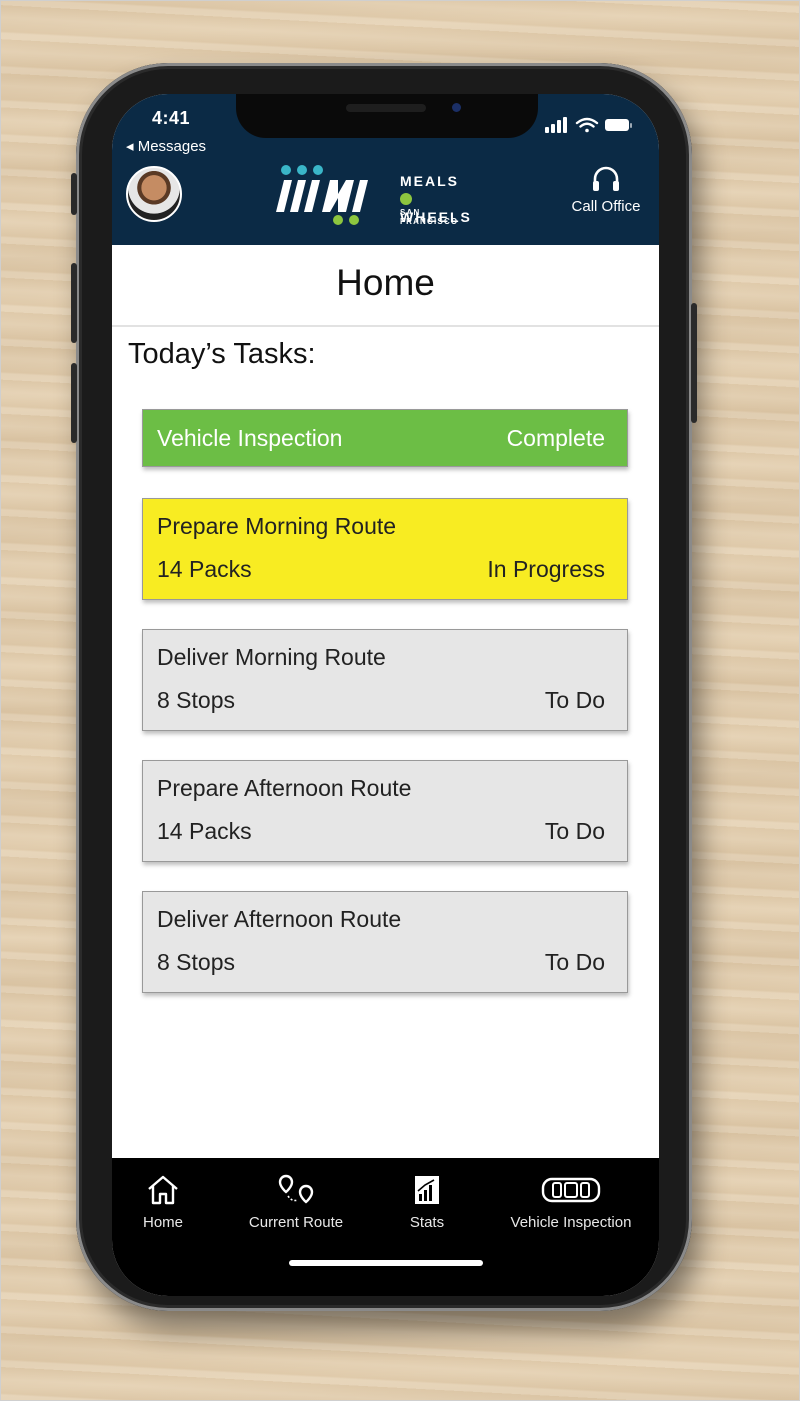 This screenshot has height=1401, width=800. I want to click on status-icons, so click(590, 127).